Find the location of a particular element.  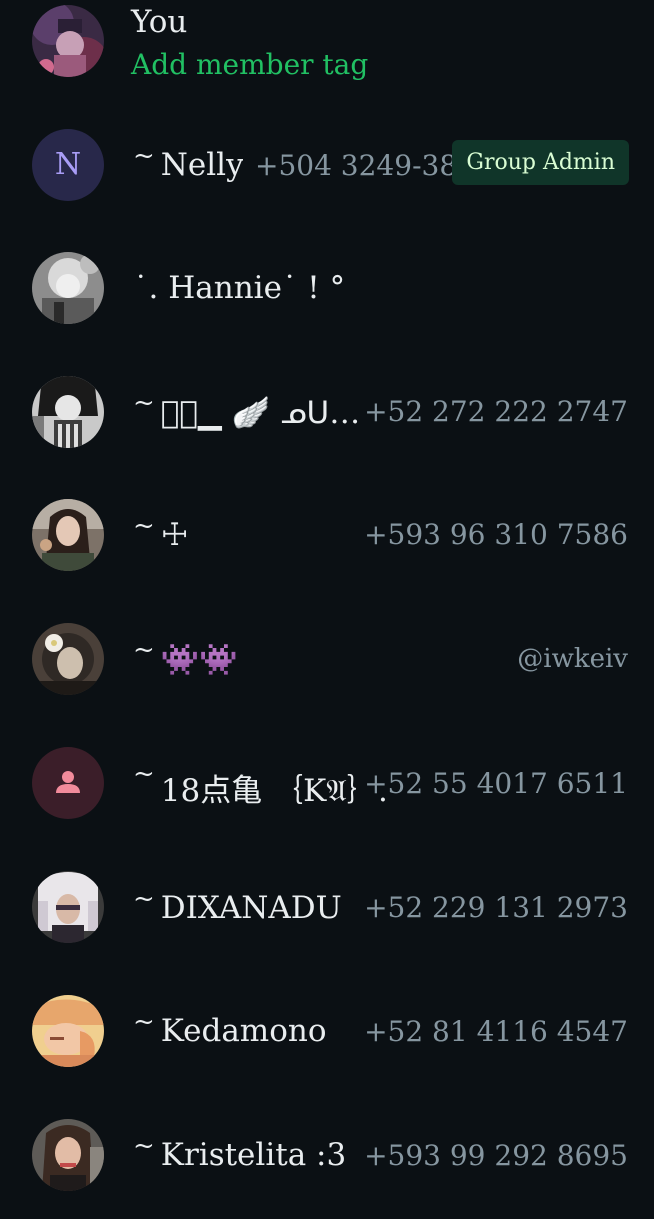

add-member-tag-link: Add member tag is located at coordinates (249, 64).